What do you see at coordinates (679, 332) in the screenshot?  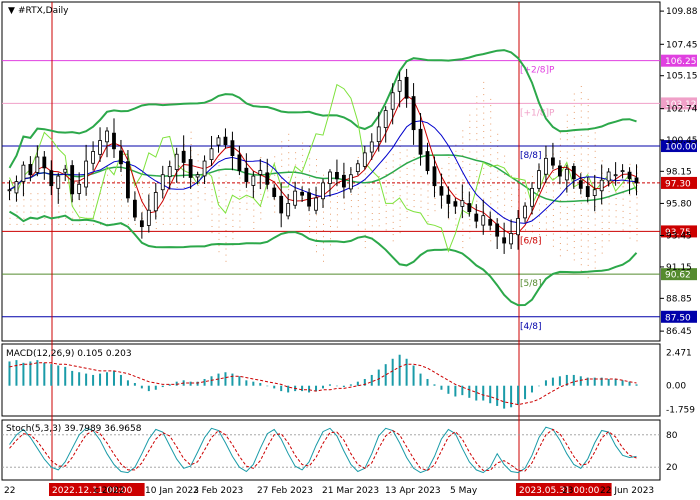 I see `price-tick-label: 86.45` at bounding box center [679, 332].